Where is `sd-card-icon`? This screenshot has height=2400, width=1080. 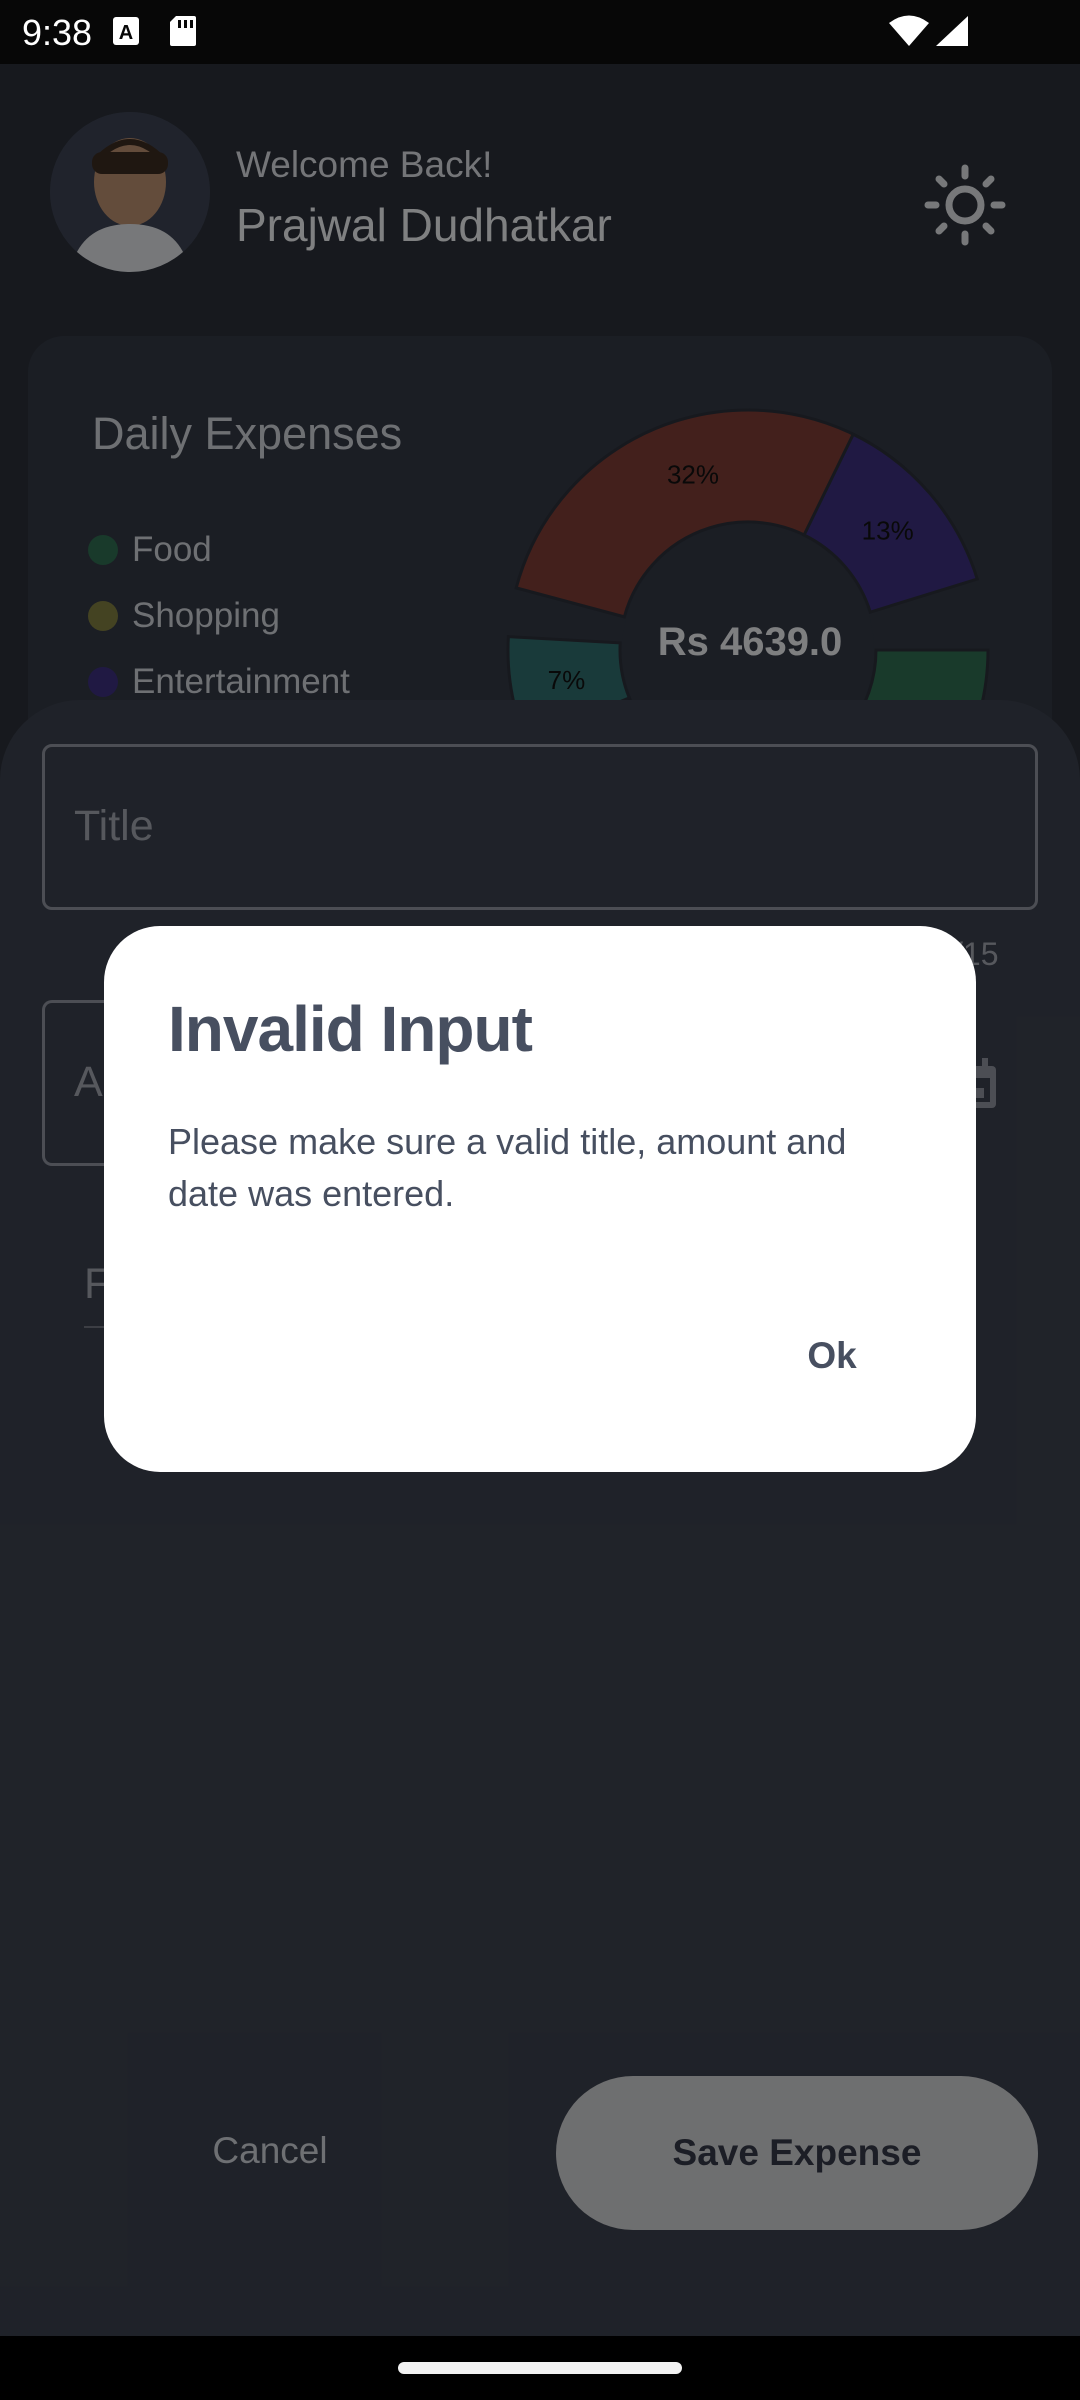
sd-card-icon is located at coordinates (183, 31).